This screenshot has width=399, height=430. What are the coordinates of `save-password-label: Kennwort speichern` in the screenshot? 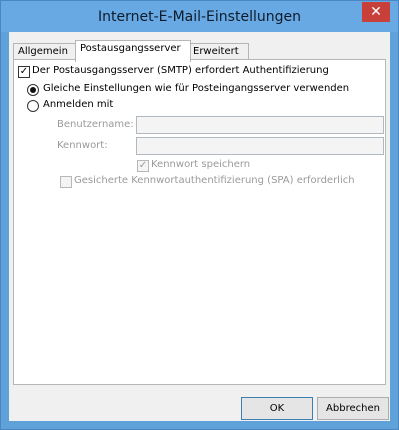 It's located at (201, 164).